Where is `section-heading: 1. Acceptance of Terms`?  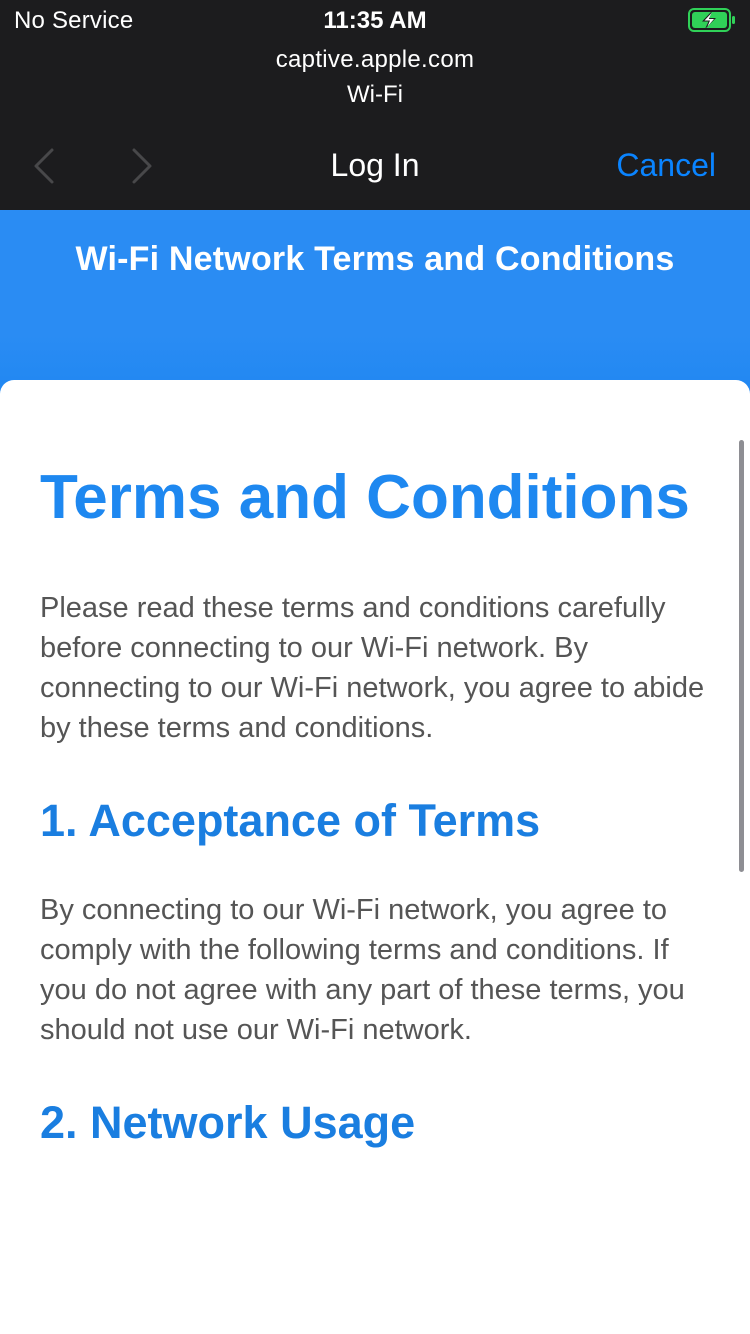
section-heading: 1. Acceptance of Terms is located at coordinates (290, 820).